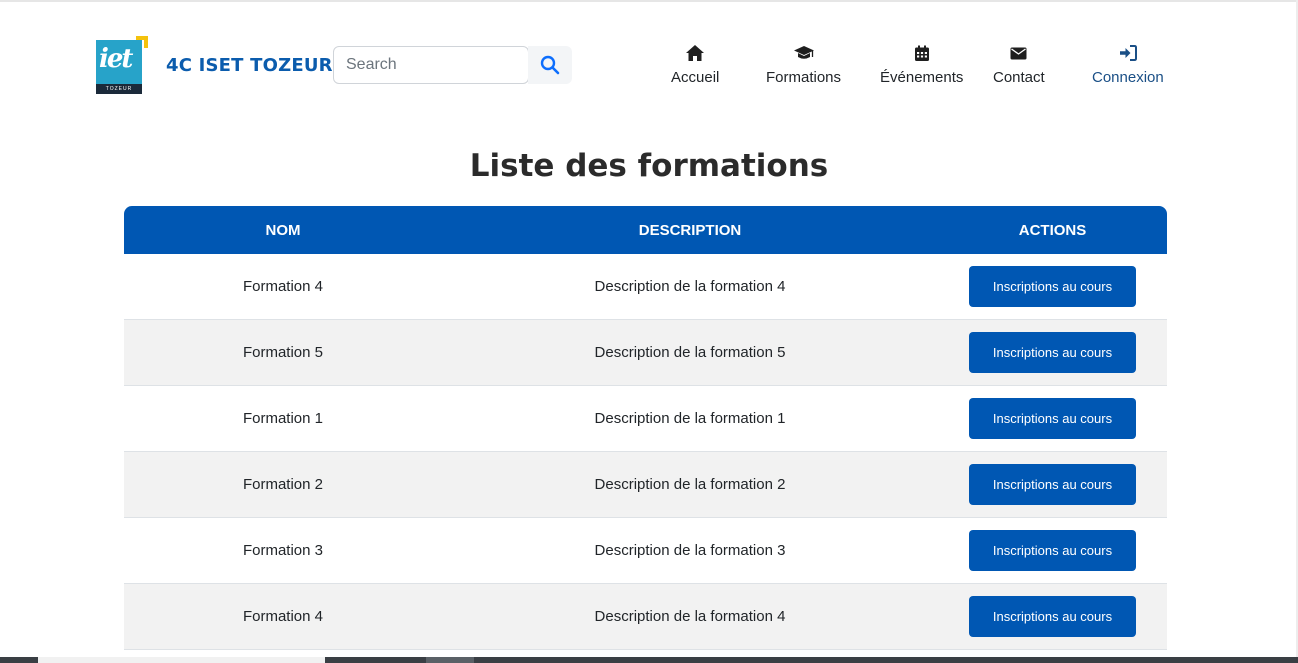 Image resolution: width=1298 pixels, height=663 pixels. I want to click on cell-nom: Formation 1, so click(283, 418).